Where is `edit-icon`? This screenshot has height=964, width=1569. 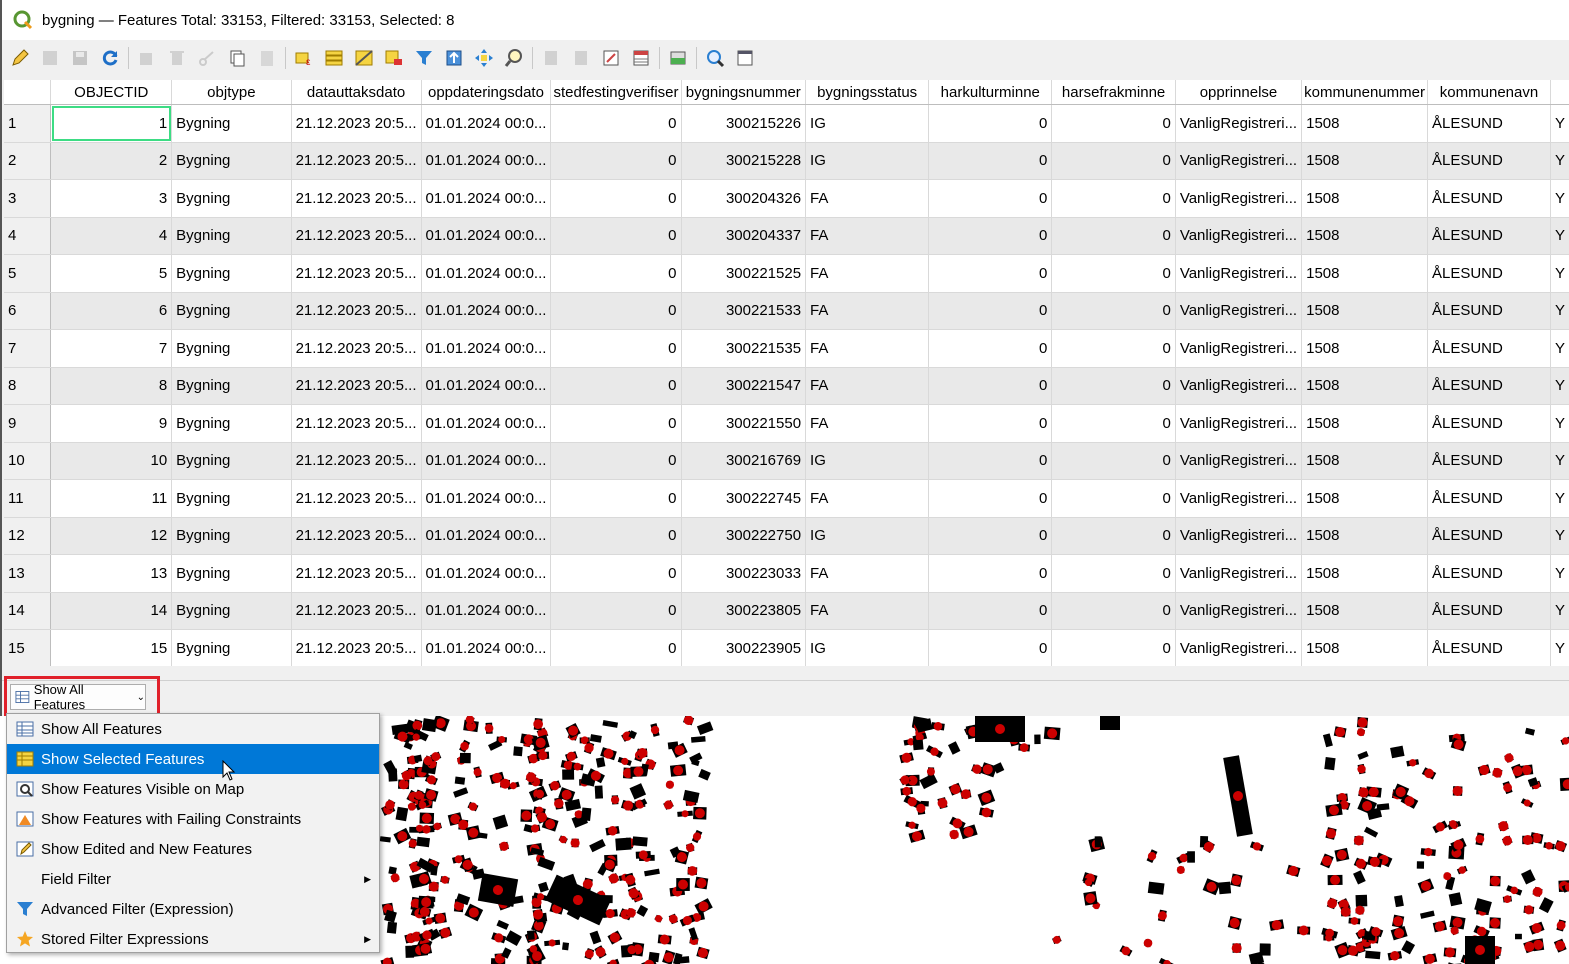
edit-icon is located at coordinates (50, 58).